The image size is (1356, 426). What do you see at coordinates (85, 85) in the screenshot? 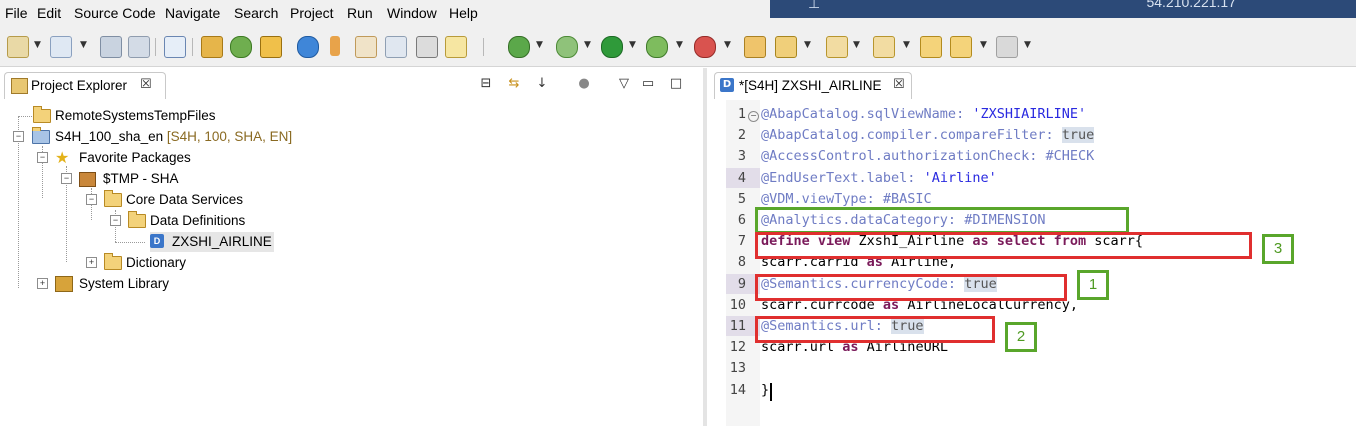
I see `project-explorer-tab: Project Explorer ☒` at bounding box center [85, 85].